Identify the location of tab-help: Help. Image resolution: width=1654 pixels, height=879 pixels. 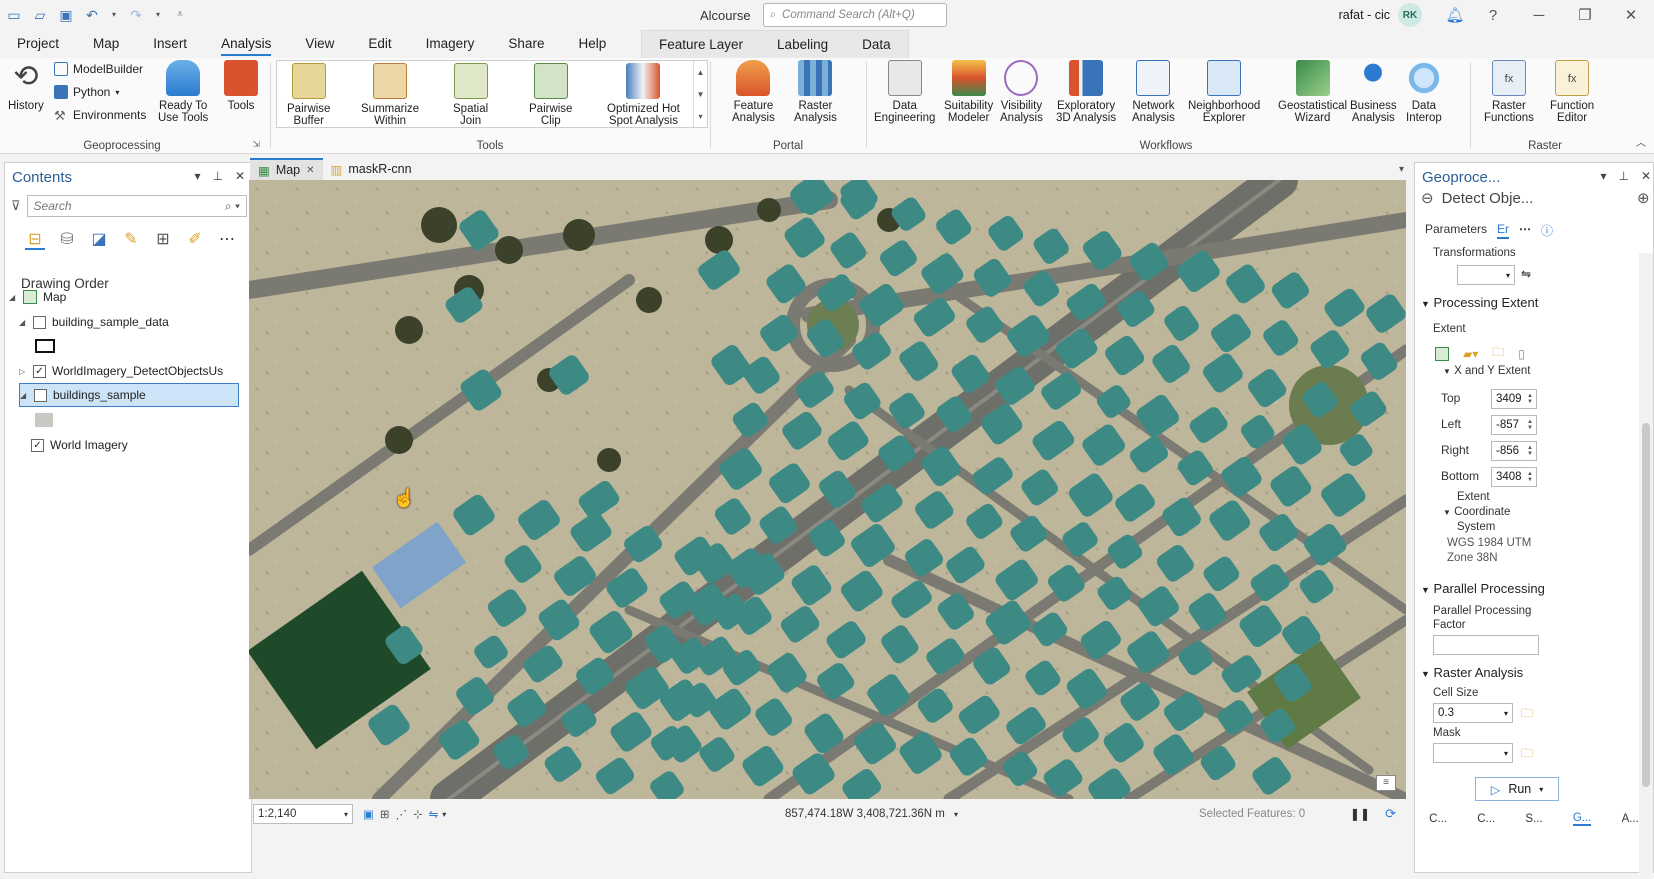
(592, 44).